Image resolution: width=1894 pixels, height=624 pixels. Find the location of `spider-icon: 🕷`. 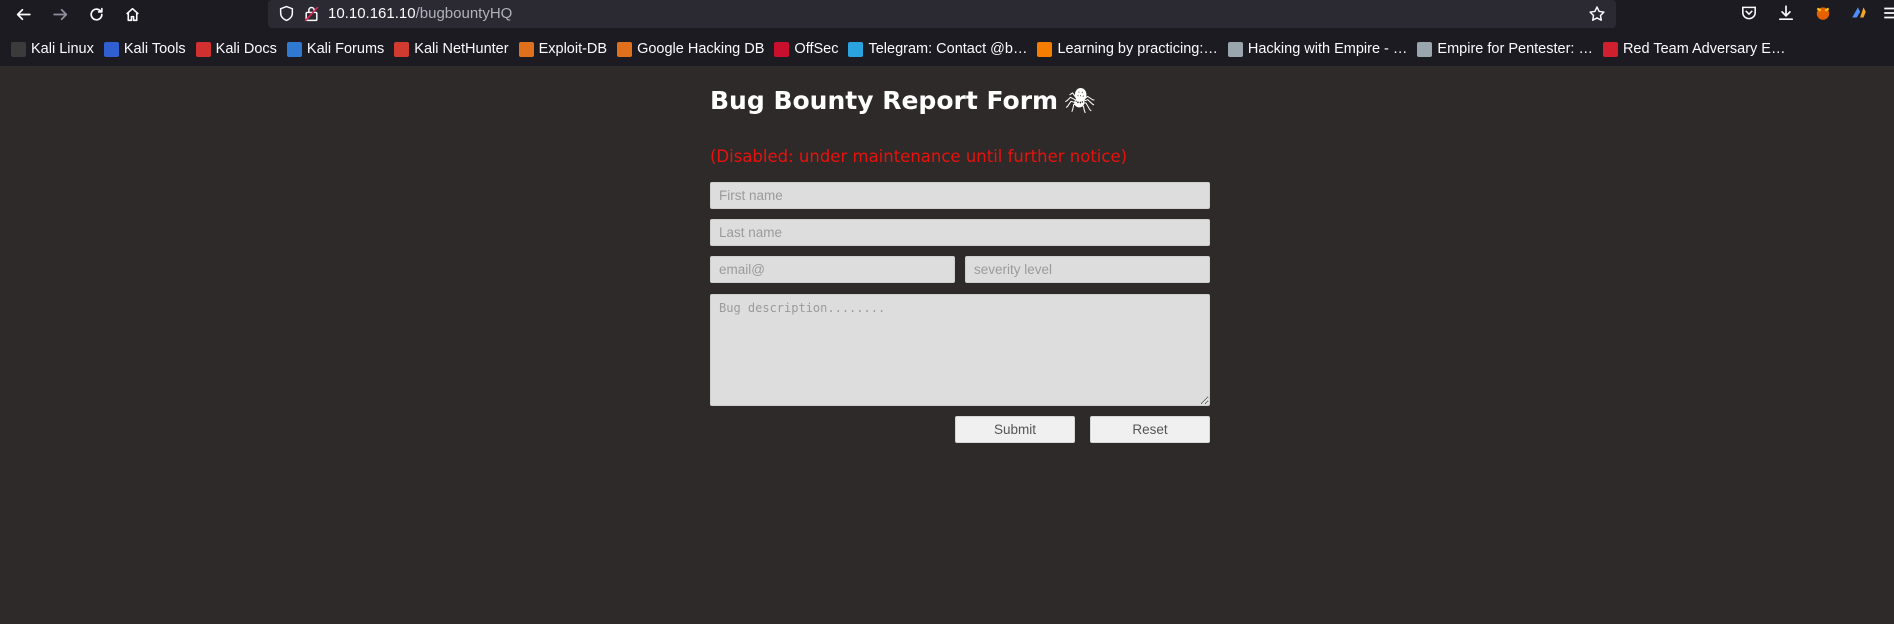

spider-icon: 🕷 is located at coordinates (1080, 100).